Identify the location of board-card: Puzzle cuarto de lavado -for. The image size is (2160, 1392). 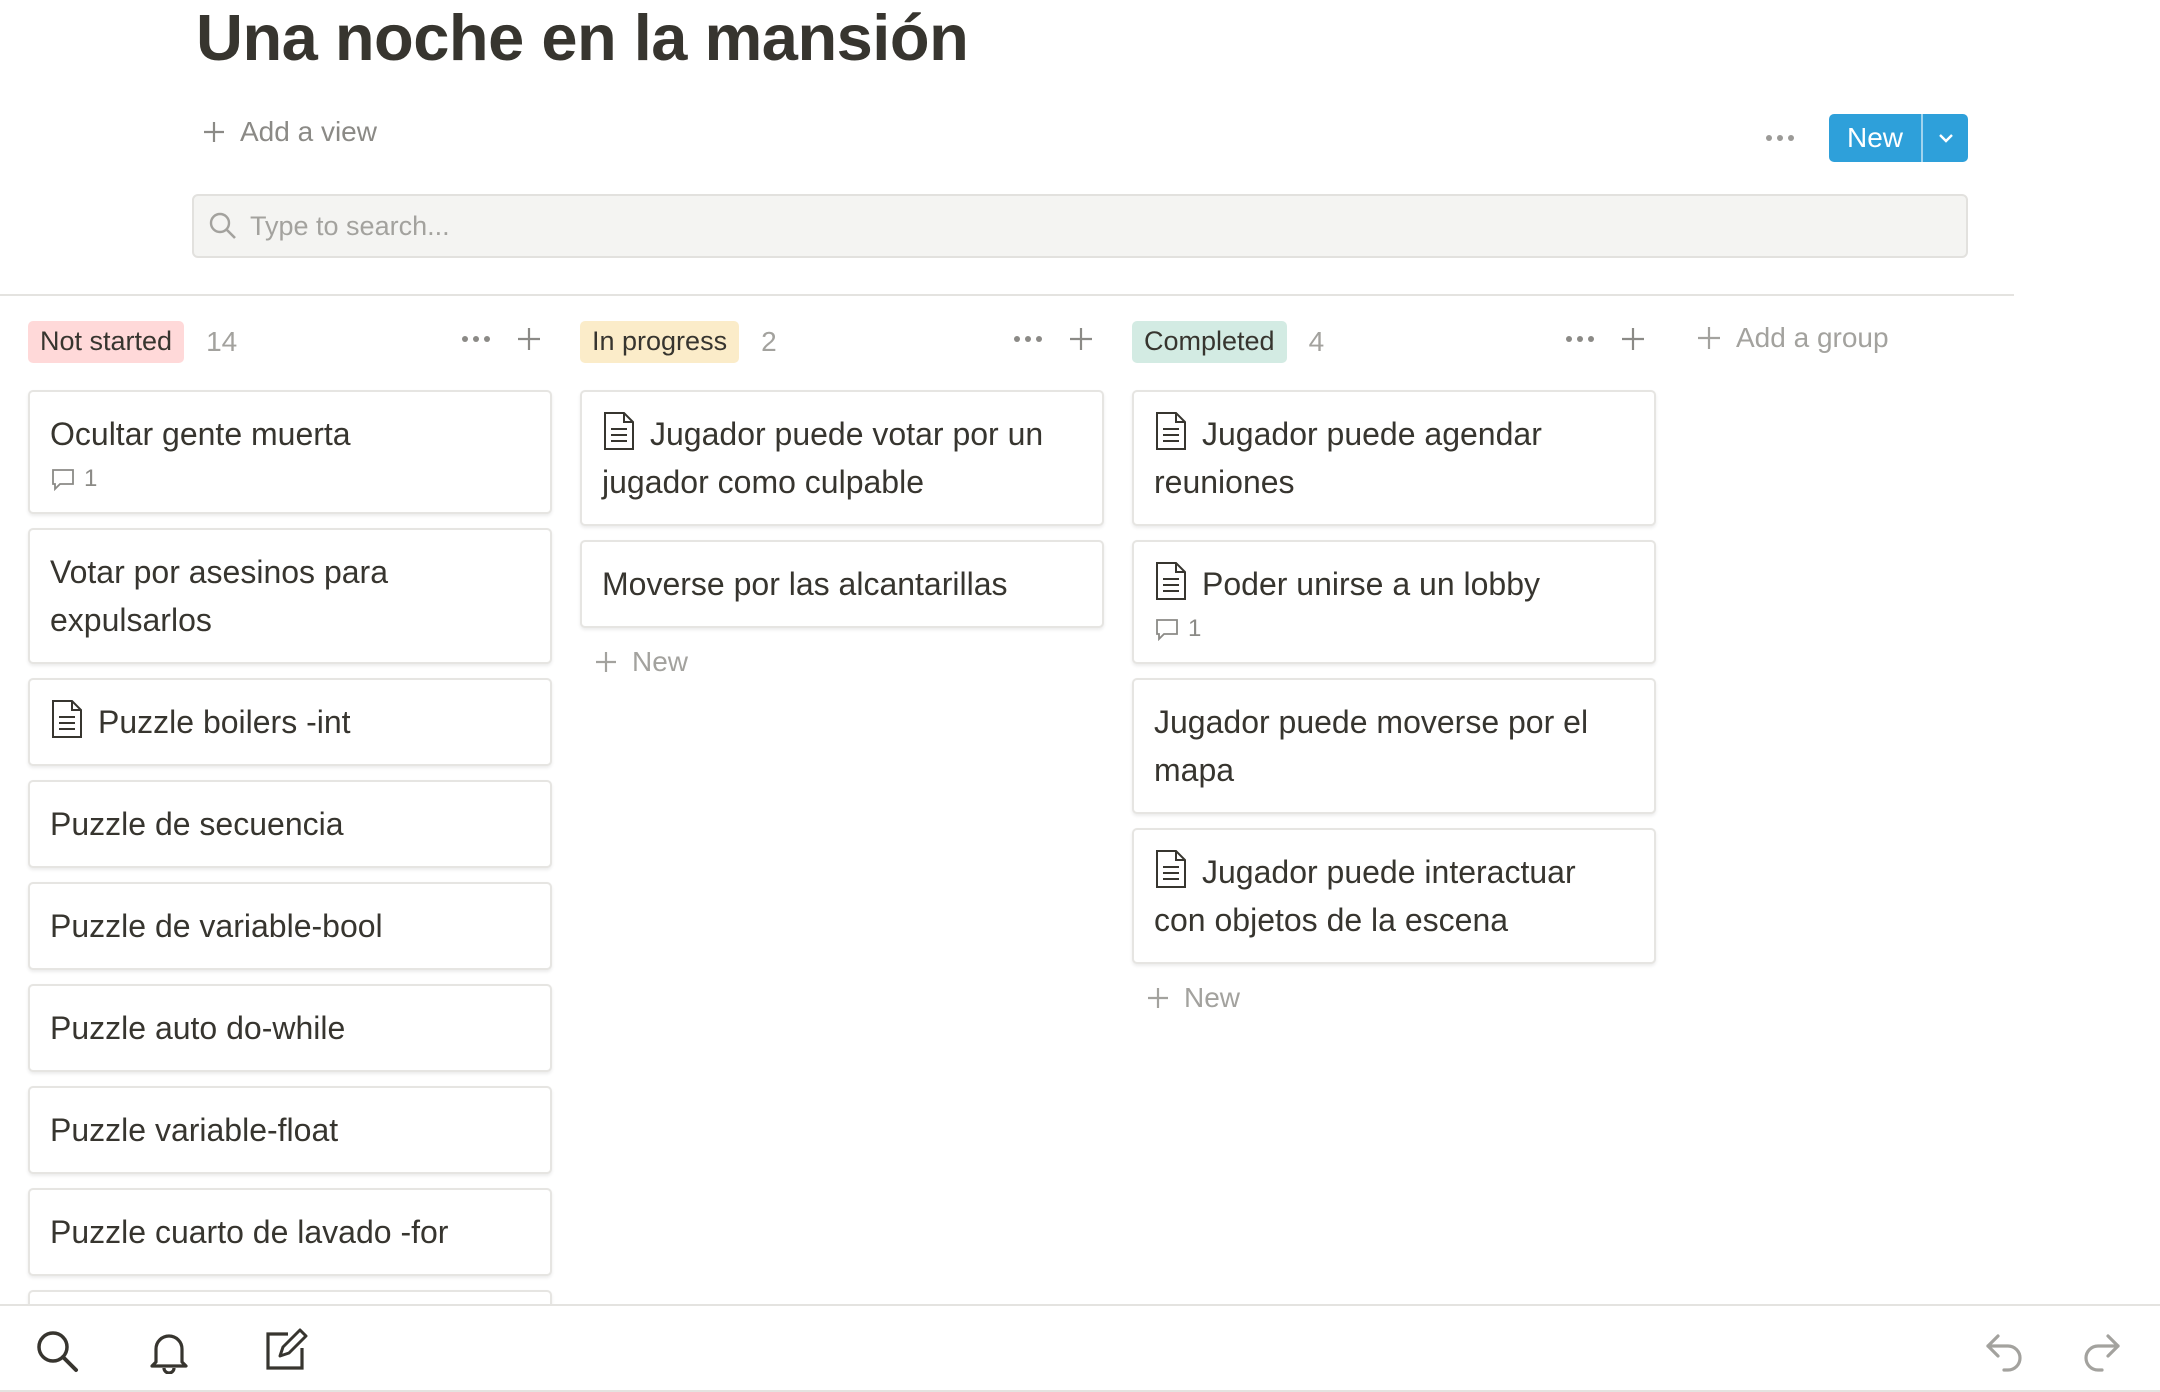
(290, 1232).